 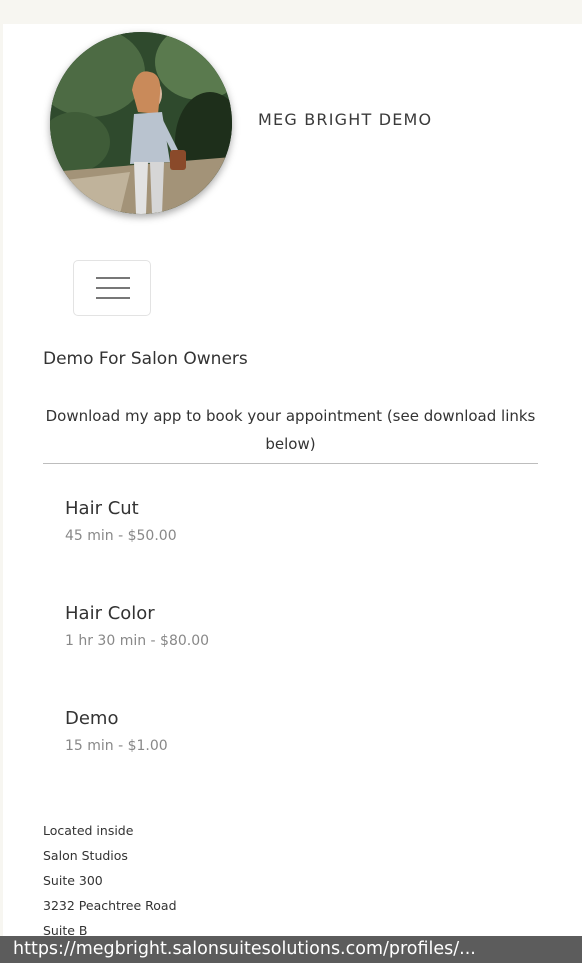 I want to click on address-line: 3232 Peachtree Road, so click(x=110, y=905).